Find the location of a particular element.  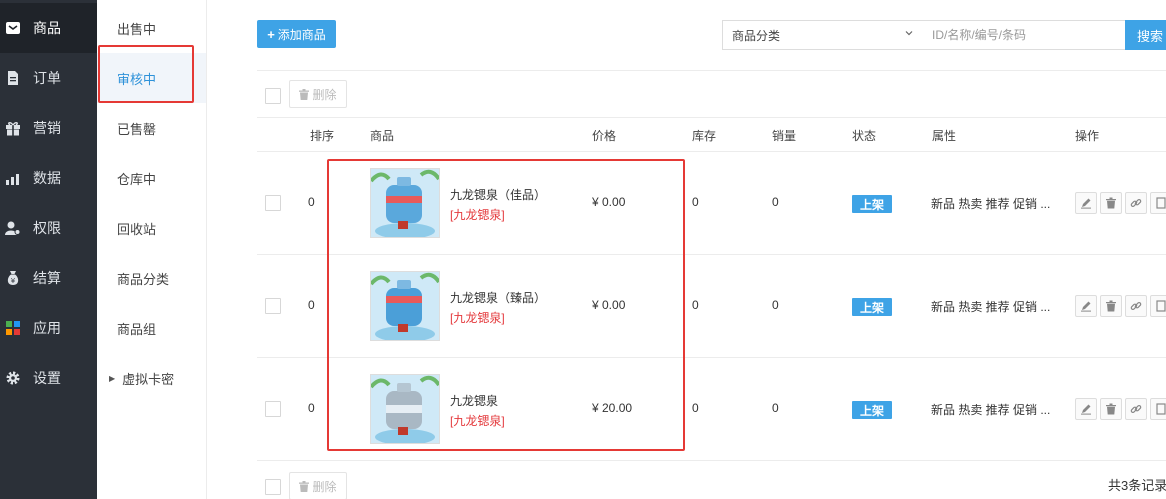

pencil-icon is located at coordinates (1086, 203).